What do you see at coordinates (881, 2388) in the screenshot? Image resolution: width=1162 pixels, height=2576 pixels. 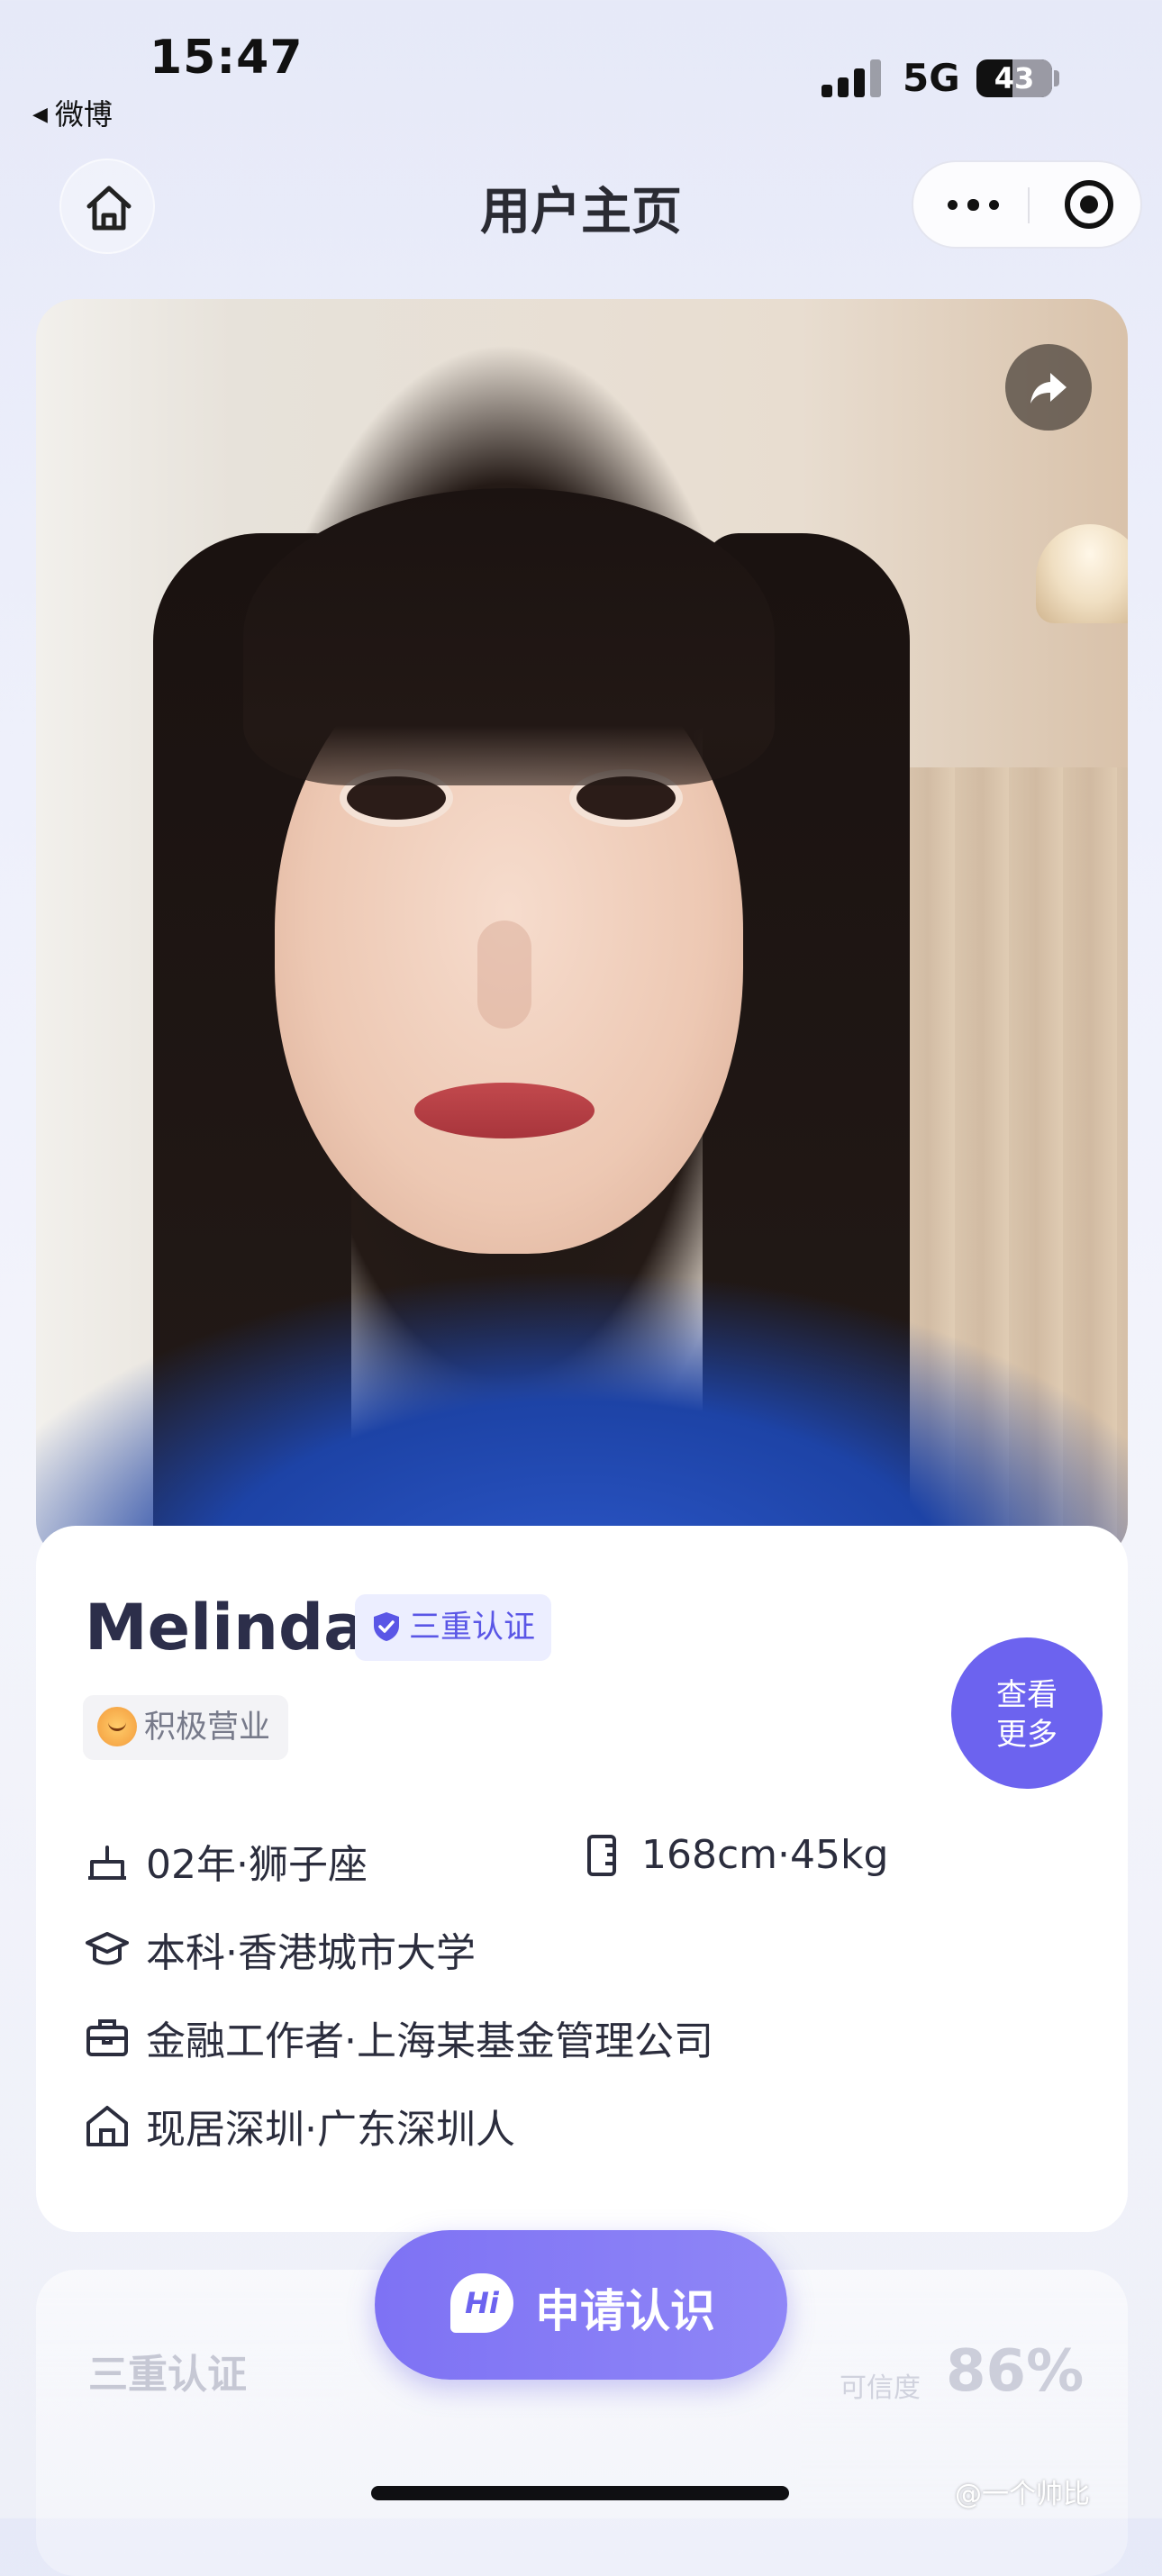 I see `trust-label: 可信度` at bounding box center [881, 2388].